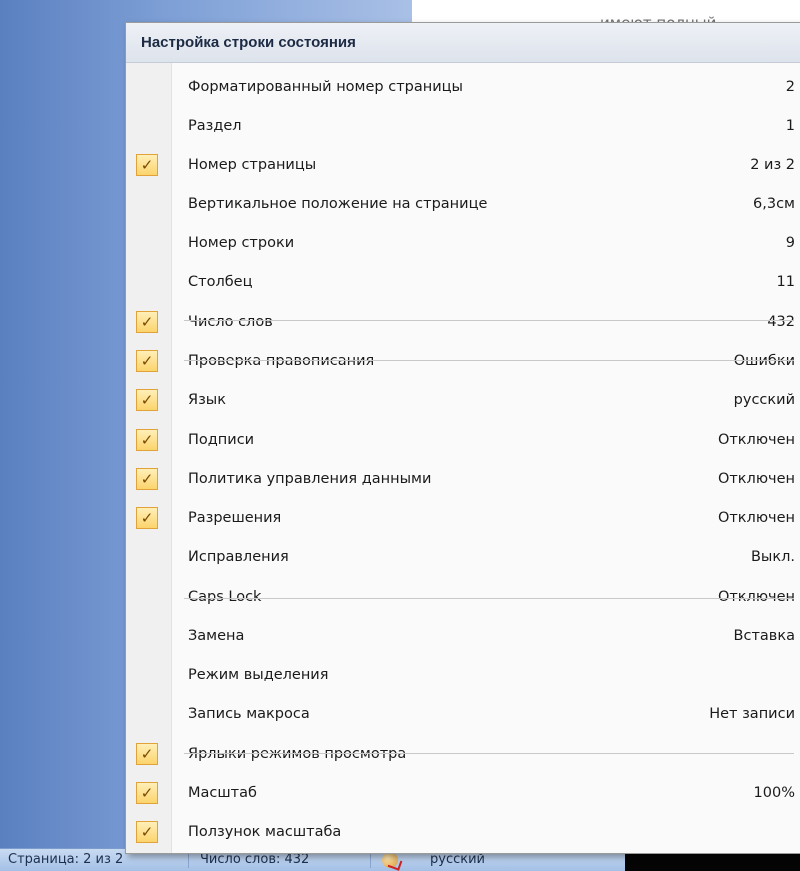  Describe the element at coordinates (390, 860) in the screenshot. I see `spelling-status-icon` at that location.